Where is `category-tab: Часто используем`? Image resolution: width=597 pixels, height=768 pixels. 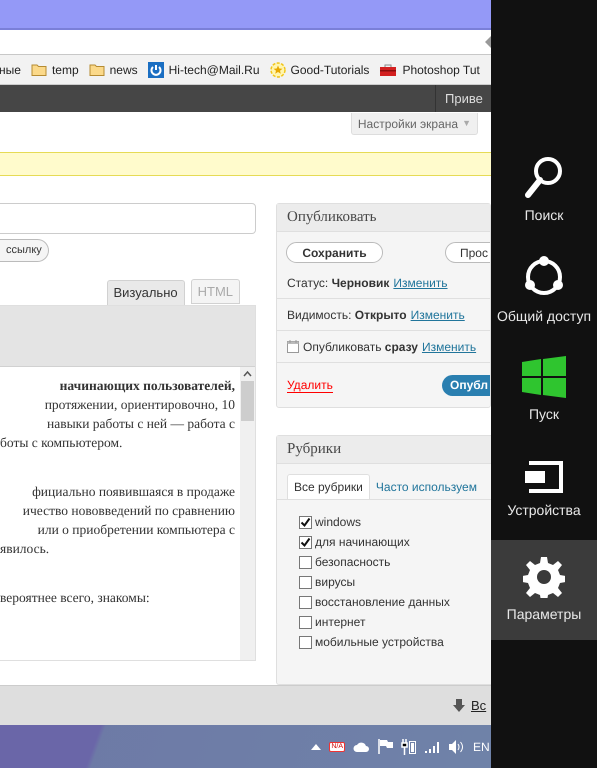 category-tab: Часто используем is located at coordinates (426, 486).